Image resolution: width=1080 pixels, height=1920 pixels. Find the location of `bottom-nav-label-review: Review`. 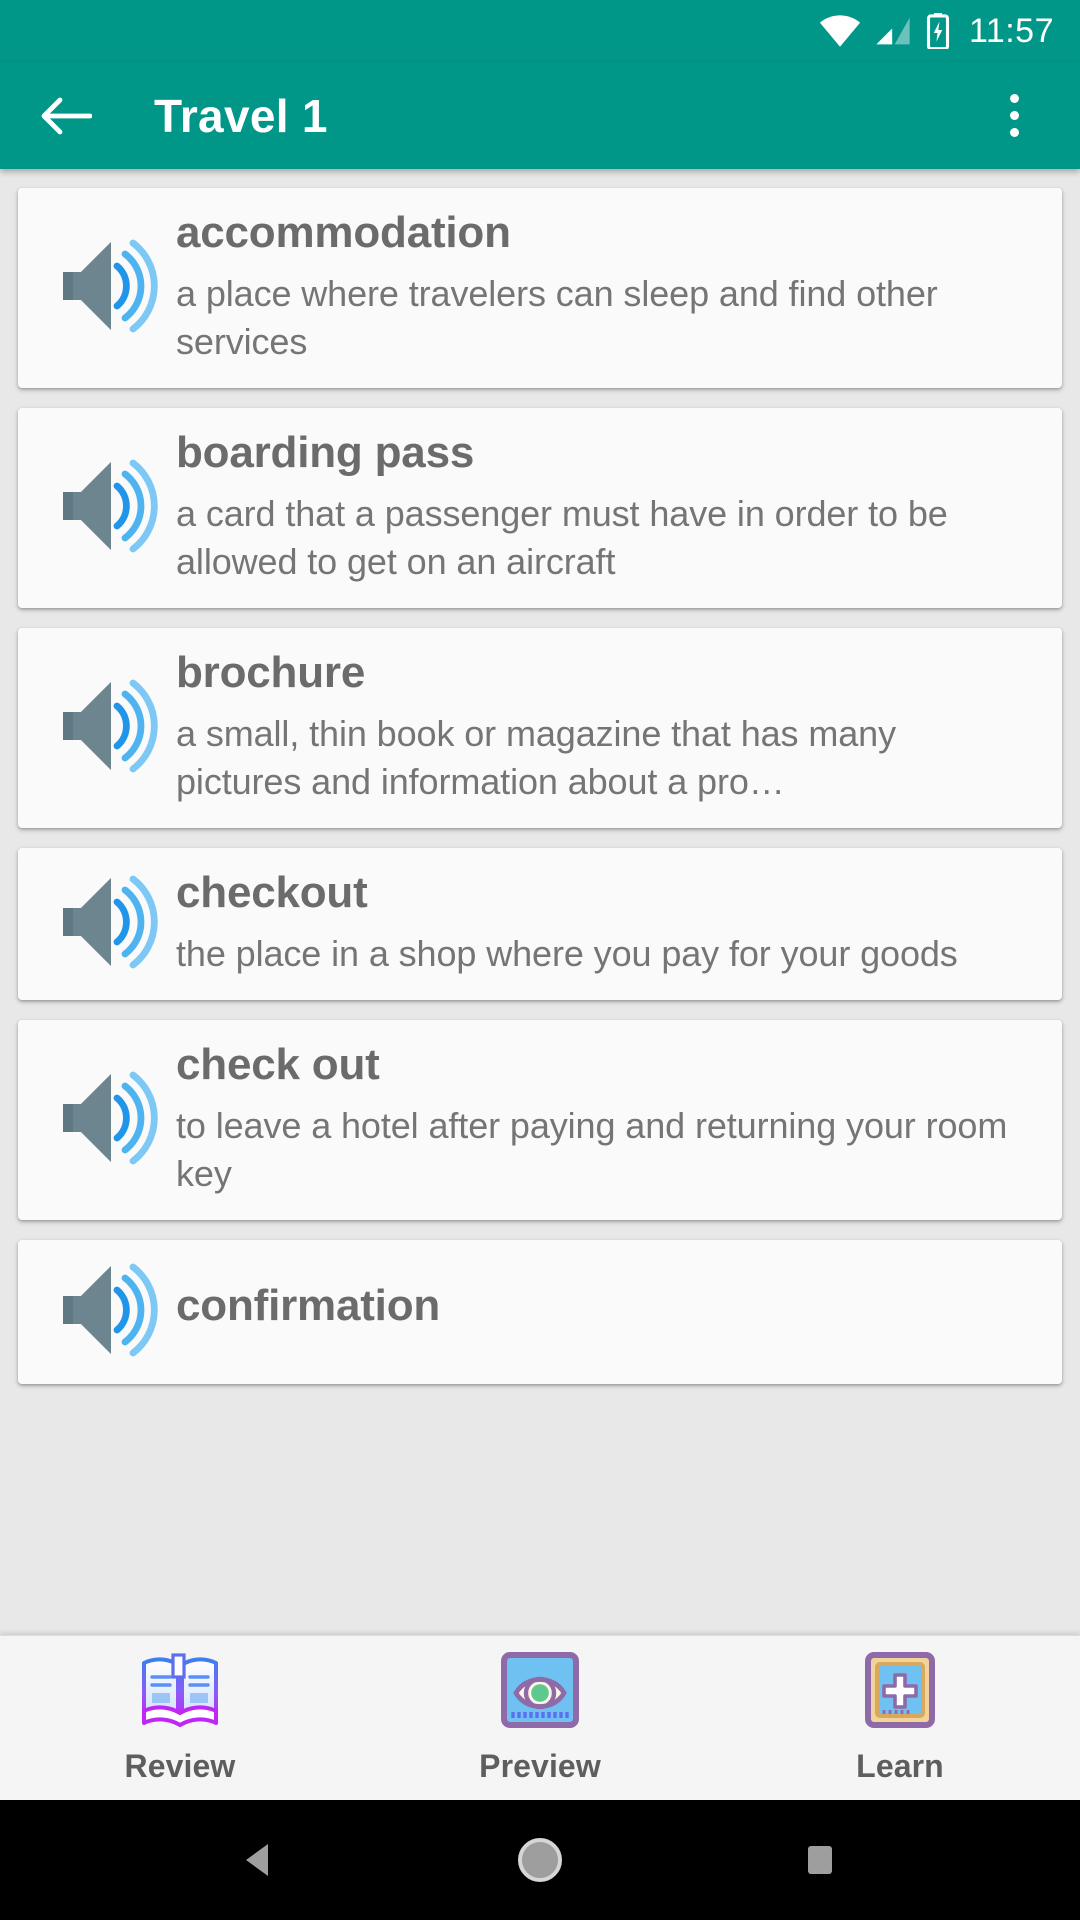

bottom-nav-label-review: Review is located at coordinates (180, 1766).